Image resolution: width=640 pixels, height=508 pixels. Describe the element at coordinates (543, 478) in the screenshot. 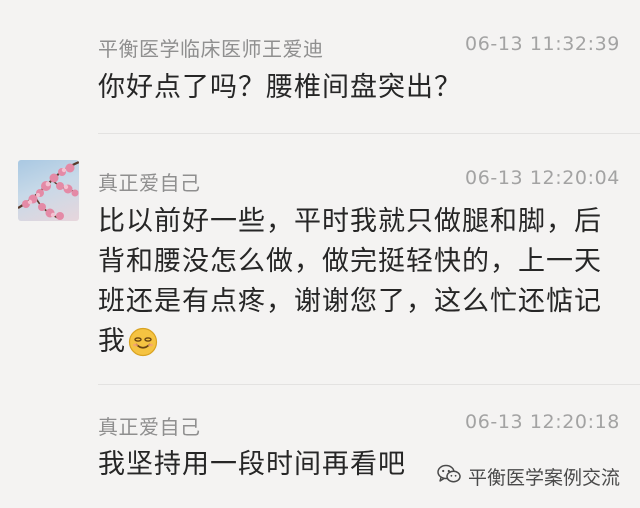

I see `watermark-text: 平衡医学案例交流` at that location.